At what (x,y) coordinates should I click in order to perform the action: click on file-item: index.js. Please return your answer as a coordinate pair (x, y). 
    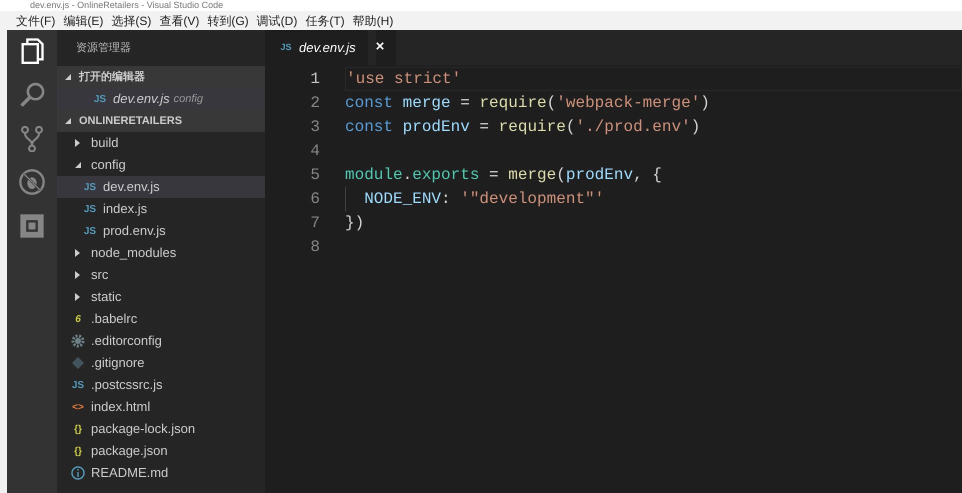
    Looking at the image, I should click on (125, 209).